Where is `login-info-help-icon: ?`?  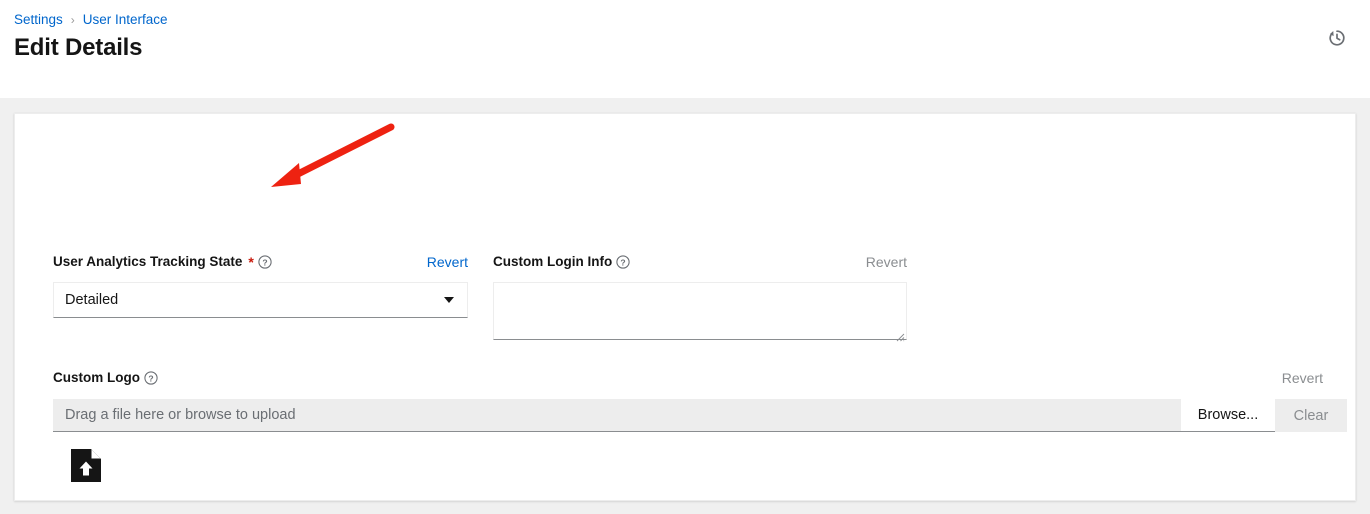
login-info-help-icon: ? is located at coordinates (623, 262).